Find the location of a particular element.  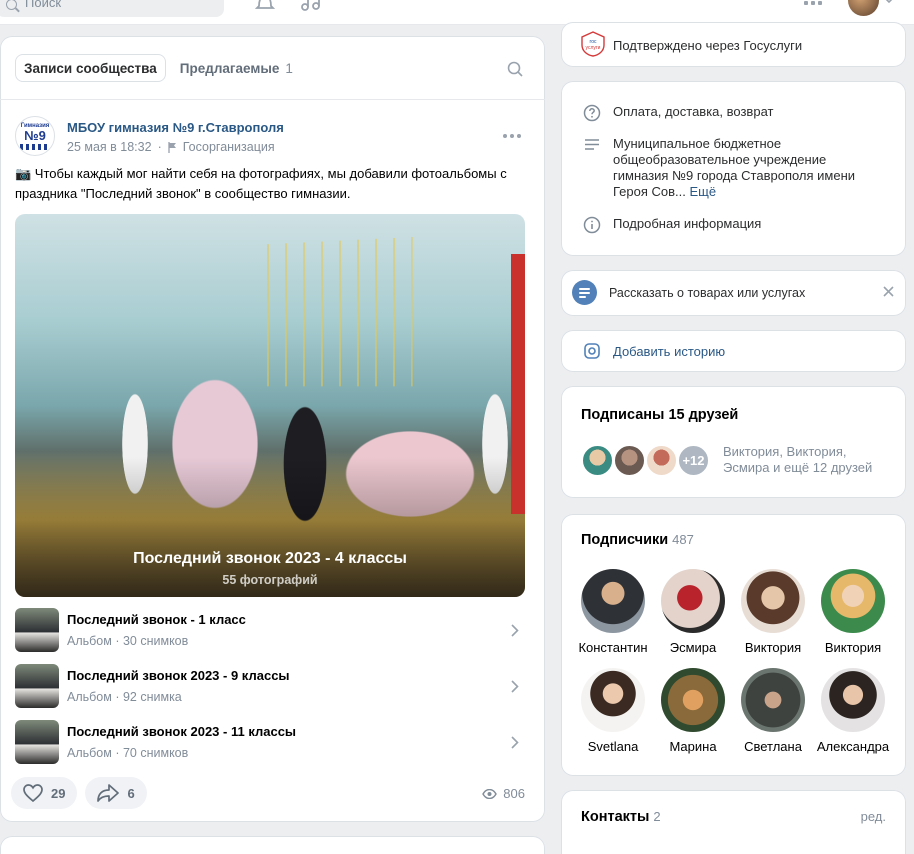

gosuslugi-card: гос услуги Подтверждено через Госуслуги is located at coordinates (733, 44).